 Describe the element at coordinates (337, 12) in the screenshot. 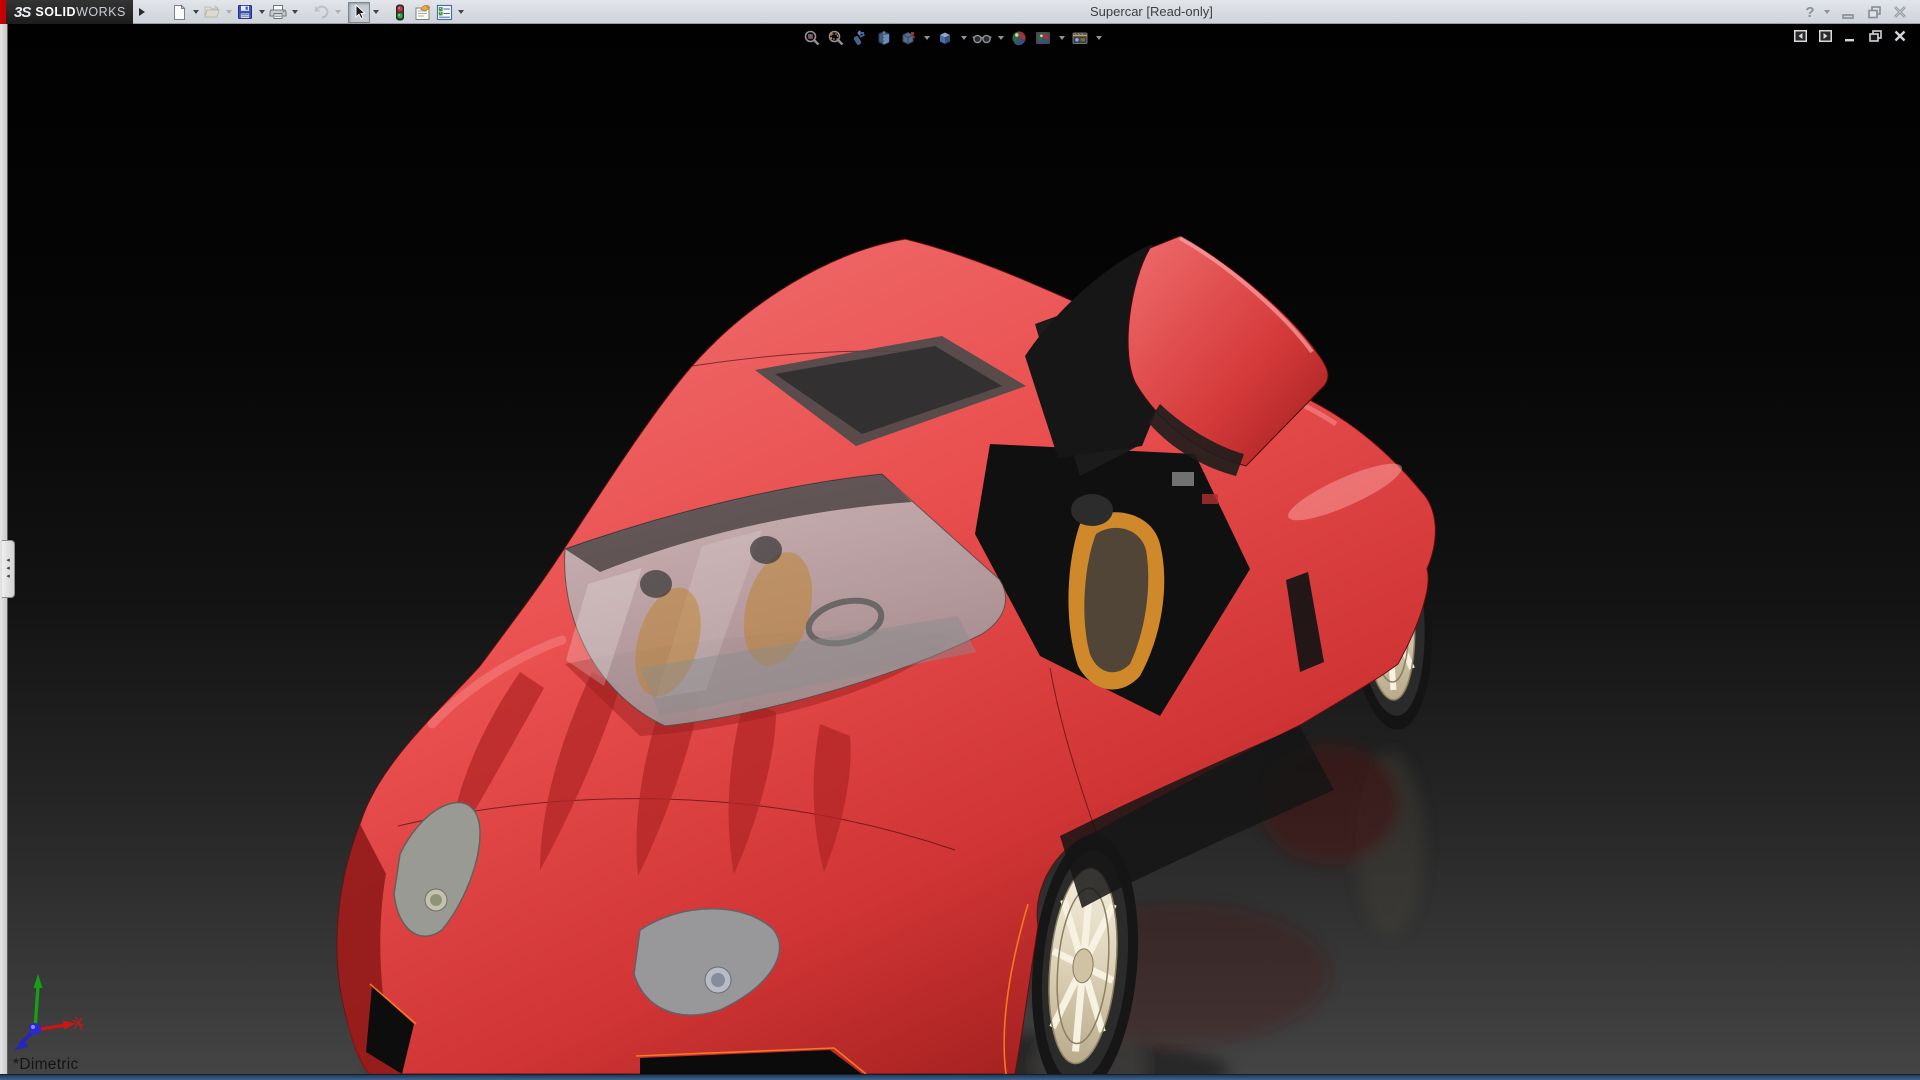

I see `undo-dropdown-caret` at that location.